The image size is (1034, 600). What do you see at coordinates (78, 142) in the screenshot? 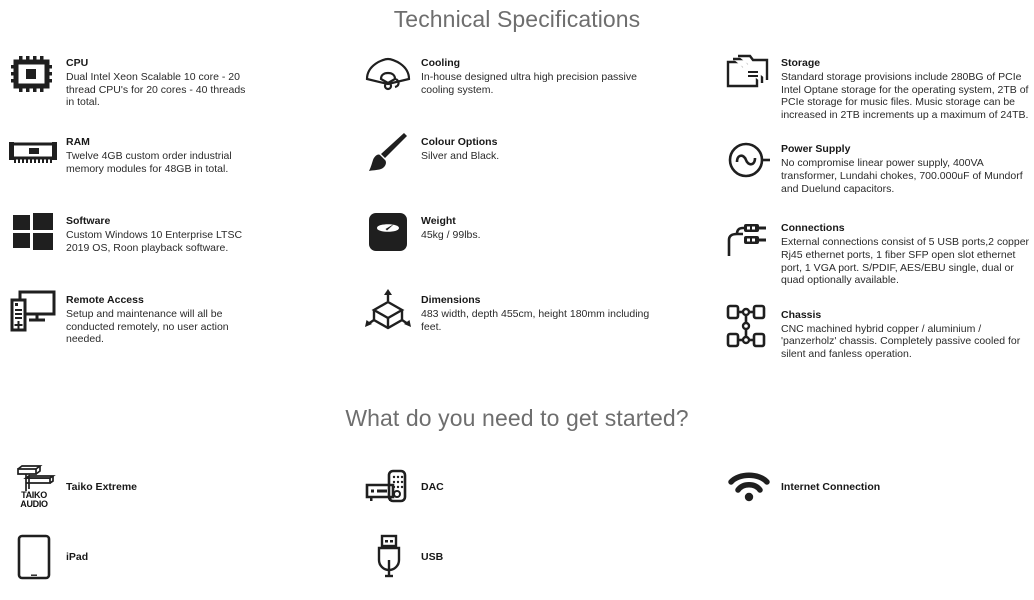
I see `spec-title-ram: RAM` at bounding box center [78, 142].